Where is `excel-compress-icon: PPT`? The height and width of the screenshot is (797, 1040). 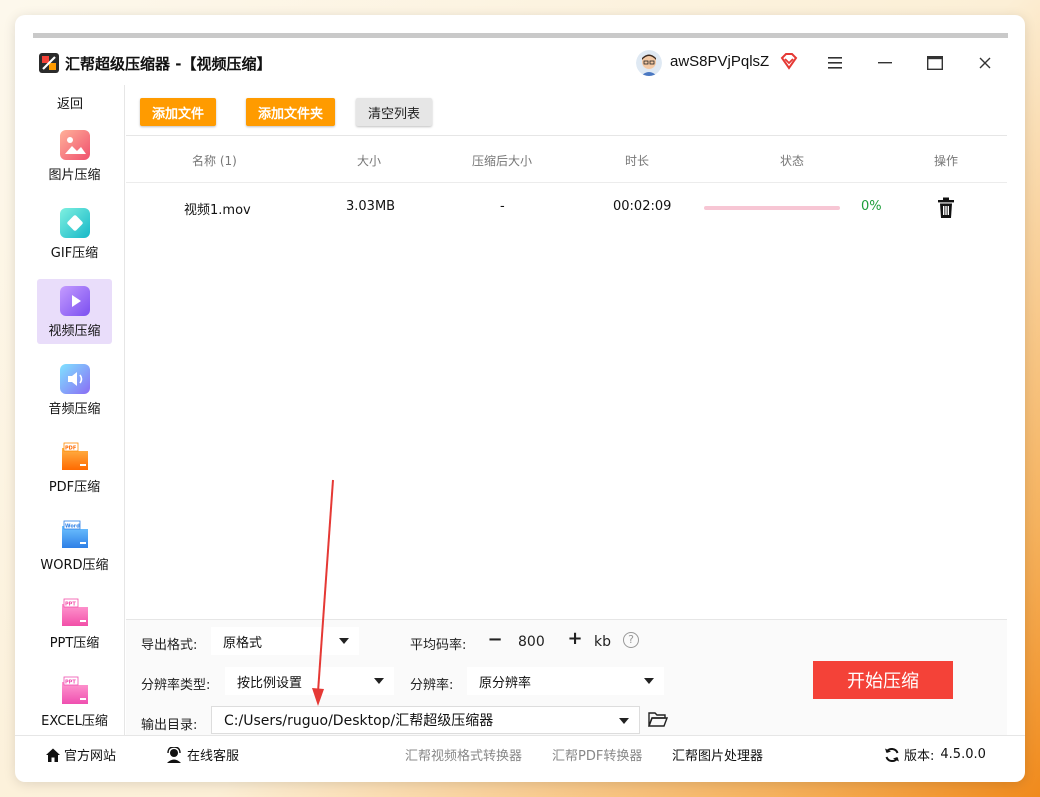 excel-compress-icon: PPT is located at coordinates (74, 690).